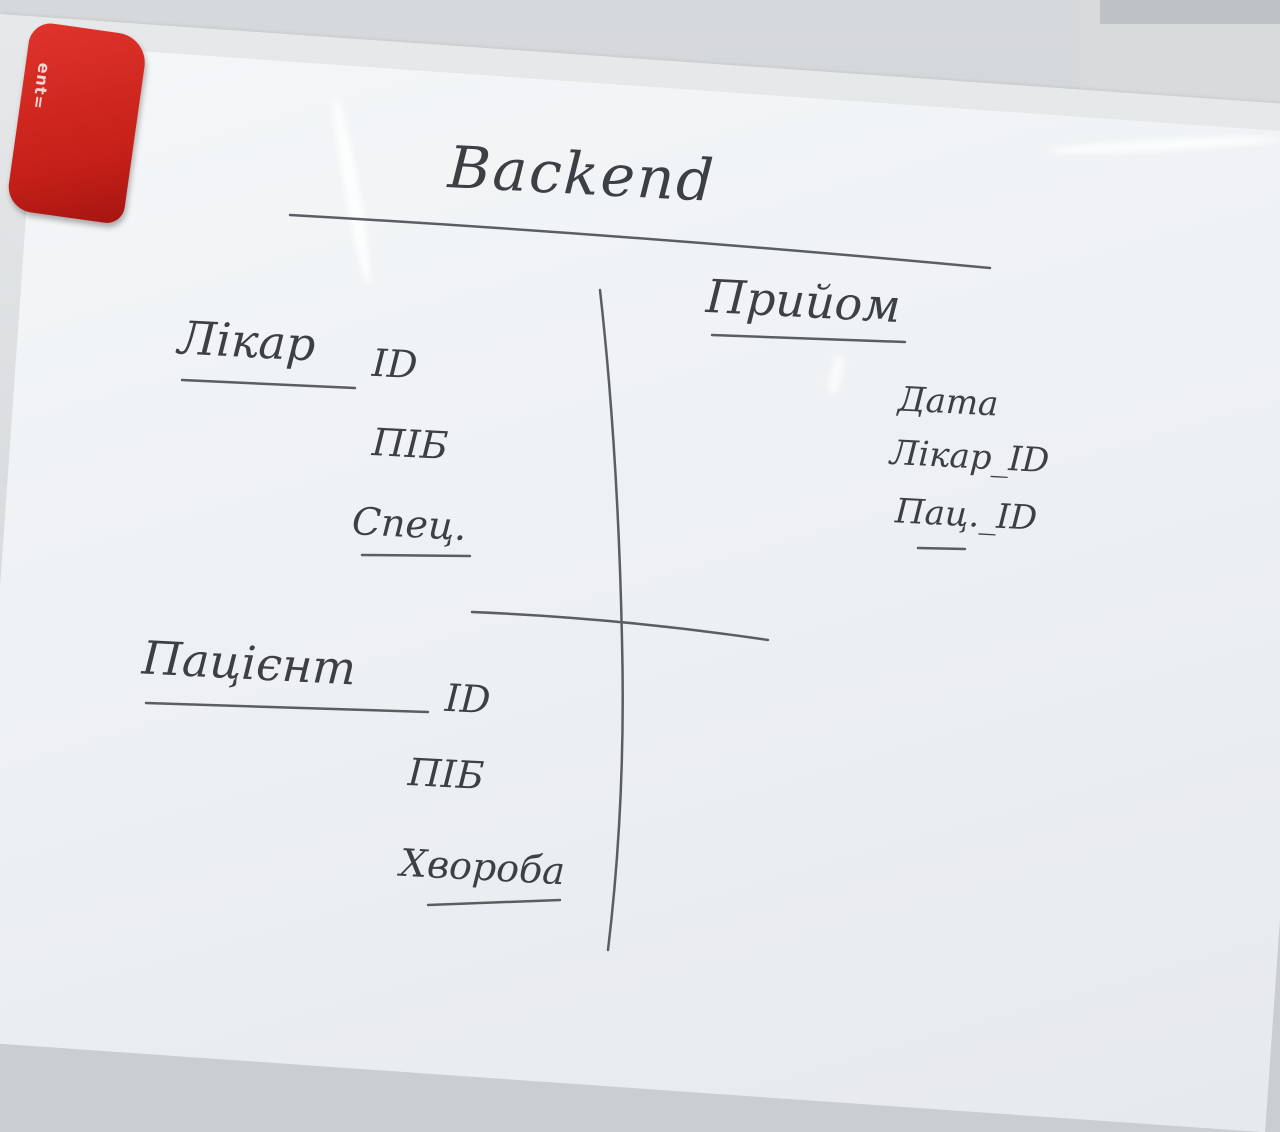 The image size is (1280, 1132). I want to click on disease-underline, so click(494, 902).